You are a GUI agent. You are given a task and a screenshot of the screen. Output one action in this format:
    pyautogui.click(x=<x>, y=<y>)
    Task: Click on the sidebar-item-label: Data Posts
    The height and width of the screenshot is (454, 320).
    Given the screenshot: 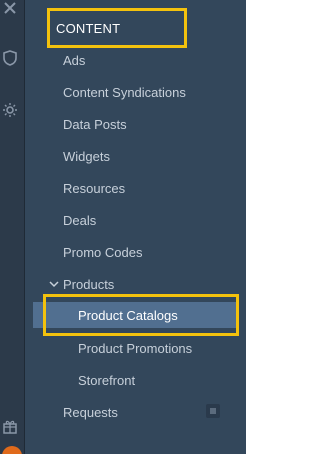 What is the action you would take?
    pyautogui.click(x=95, y=124)
    